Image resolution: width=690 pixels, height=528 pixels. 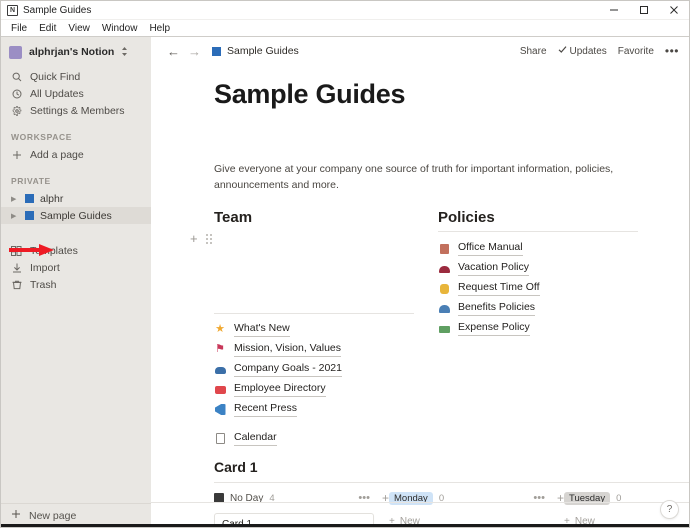 I want to click on workspace-name: alphrjan's Notion, so click(x=72, y=52).